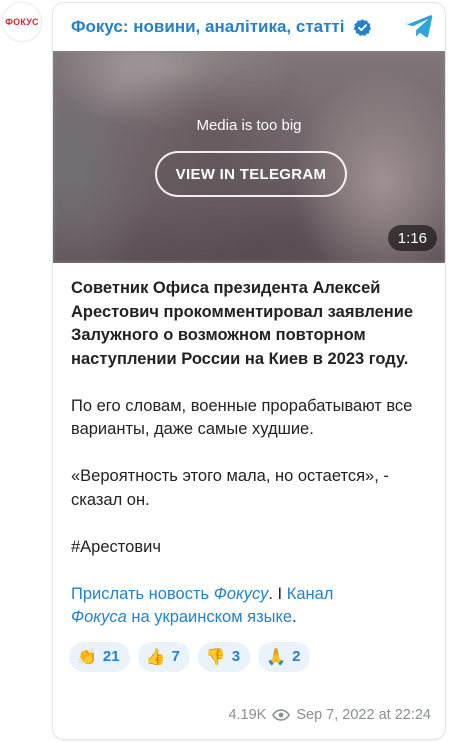 Image resolution: width=450 pixels, height=743 pixels. Describe the element at coordinates (209, 617) in the screenshot. I see `channel-link-suffix: на украинском языке` at that location.